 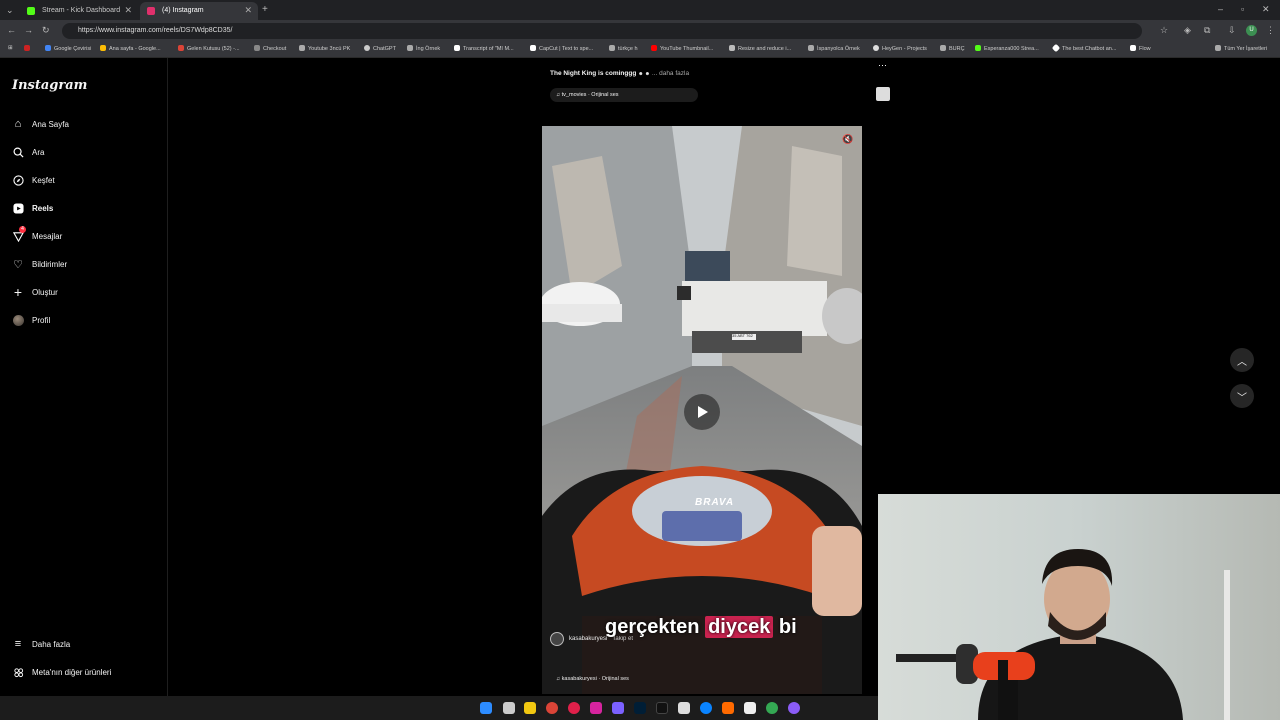 What do you see at coordinates (574, 708) in the screenshot?
I see `opera-icon` at bounding box center [574, 708].